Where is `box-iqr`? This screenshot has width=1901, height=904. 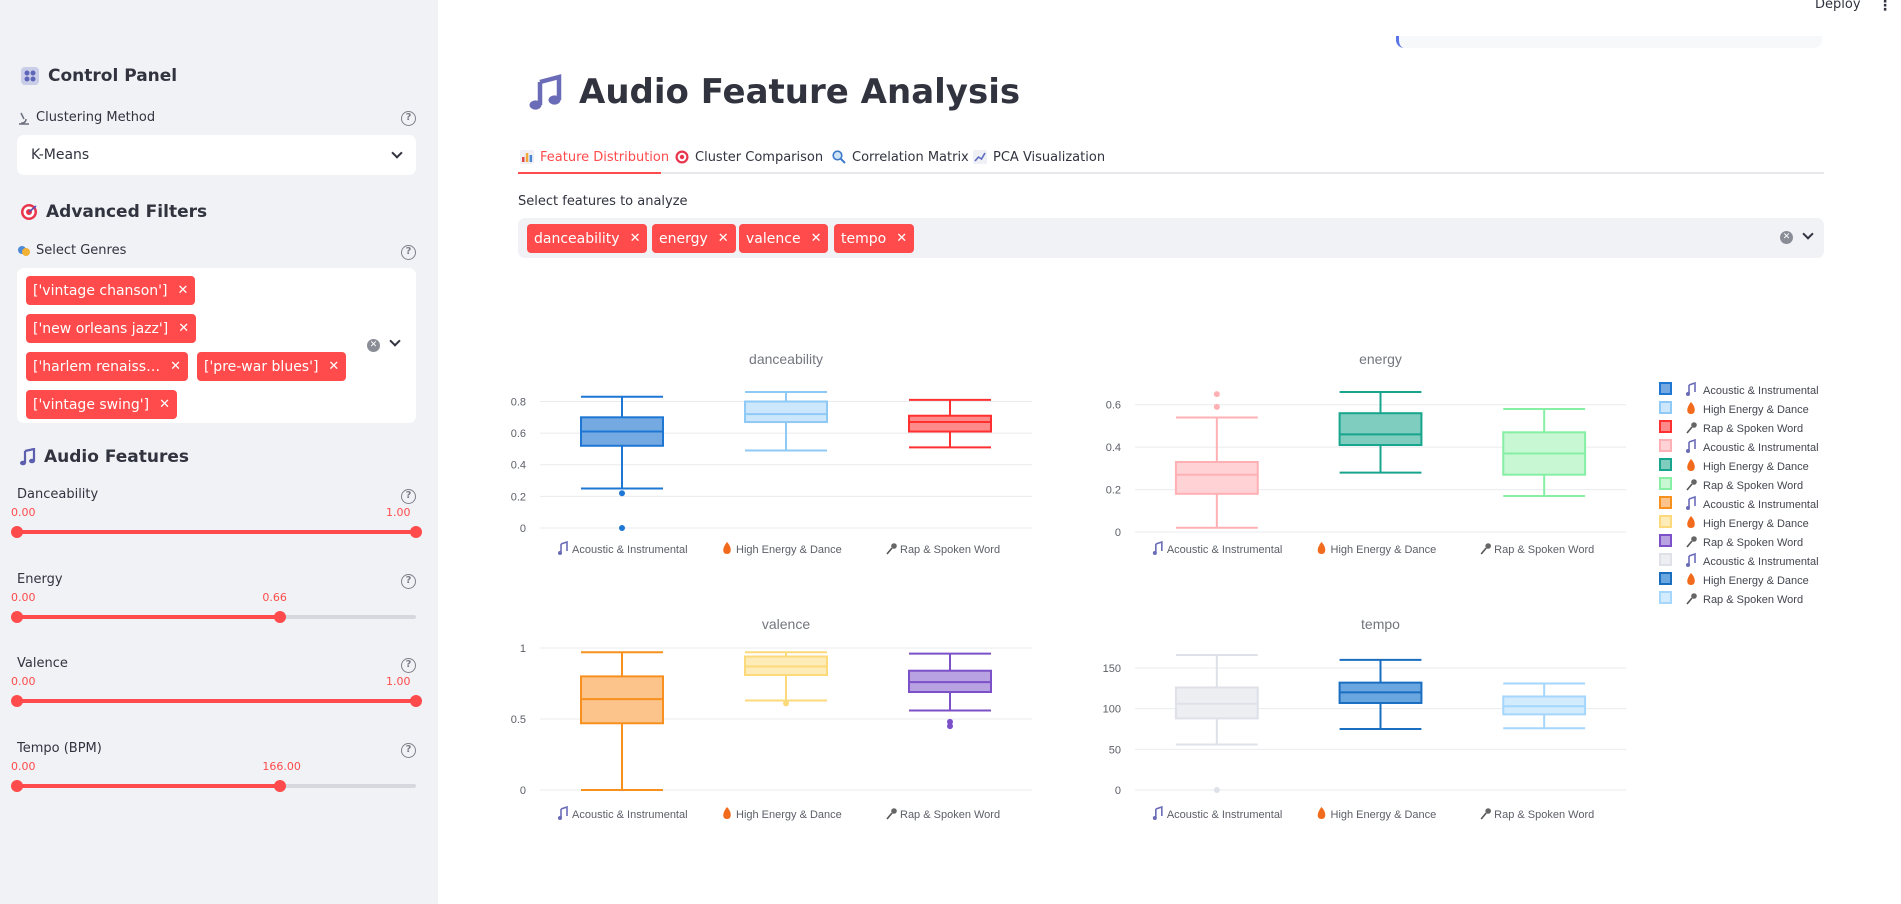 box-iqr is located at coordinates (1380, 429).